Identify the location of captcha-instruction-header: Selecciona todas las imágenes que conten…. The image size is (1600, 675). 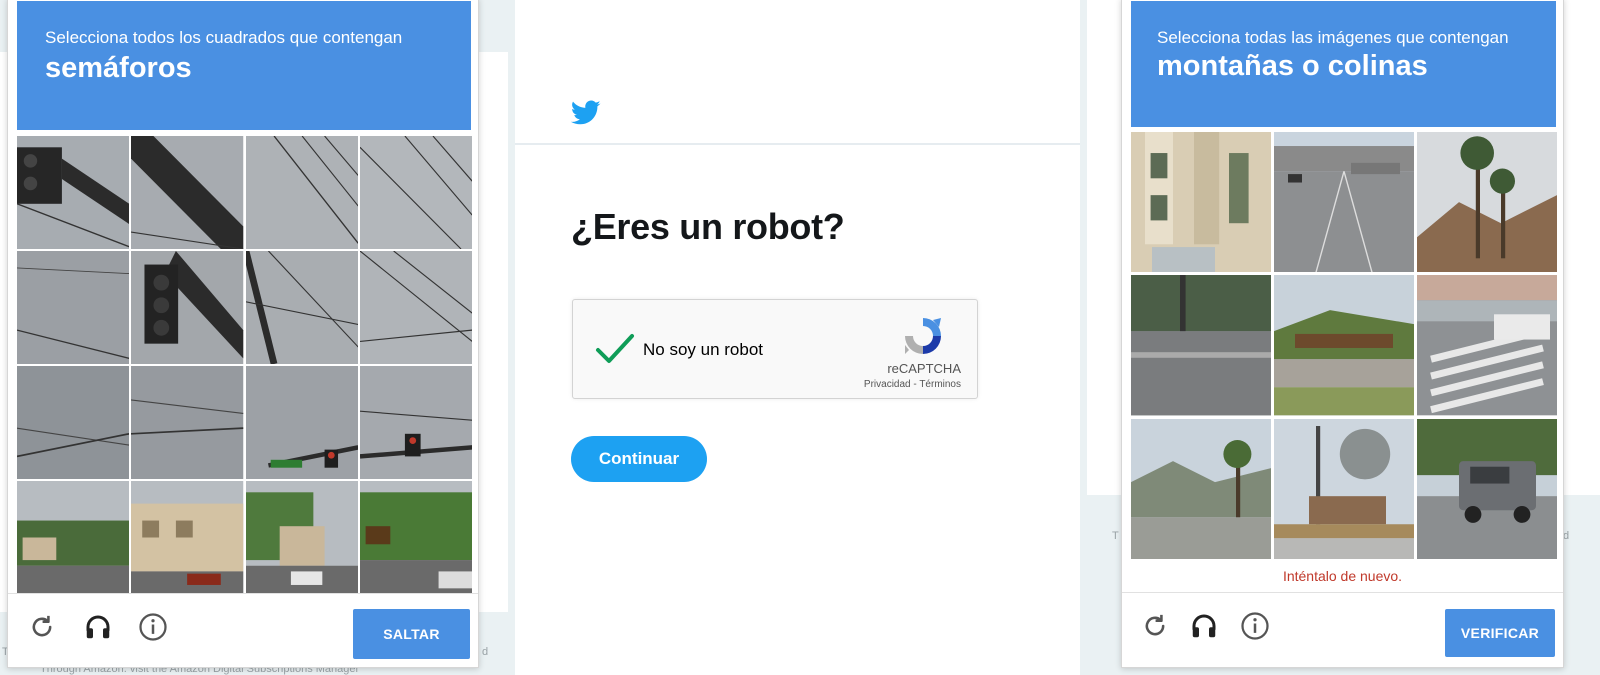
(1343, 64).